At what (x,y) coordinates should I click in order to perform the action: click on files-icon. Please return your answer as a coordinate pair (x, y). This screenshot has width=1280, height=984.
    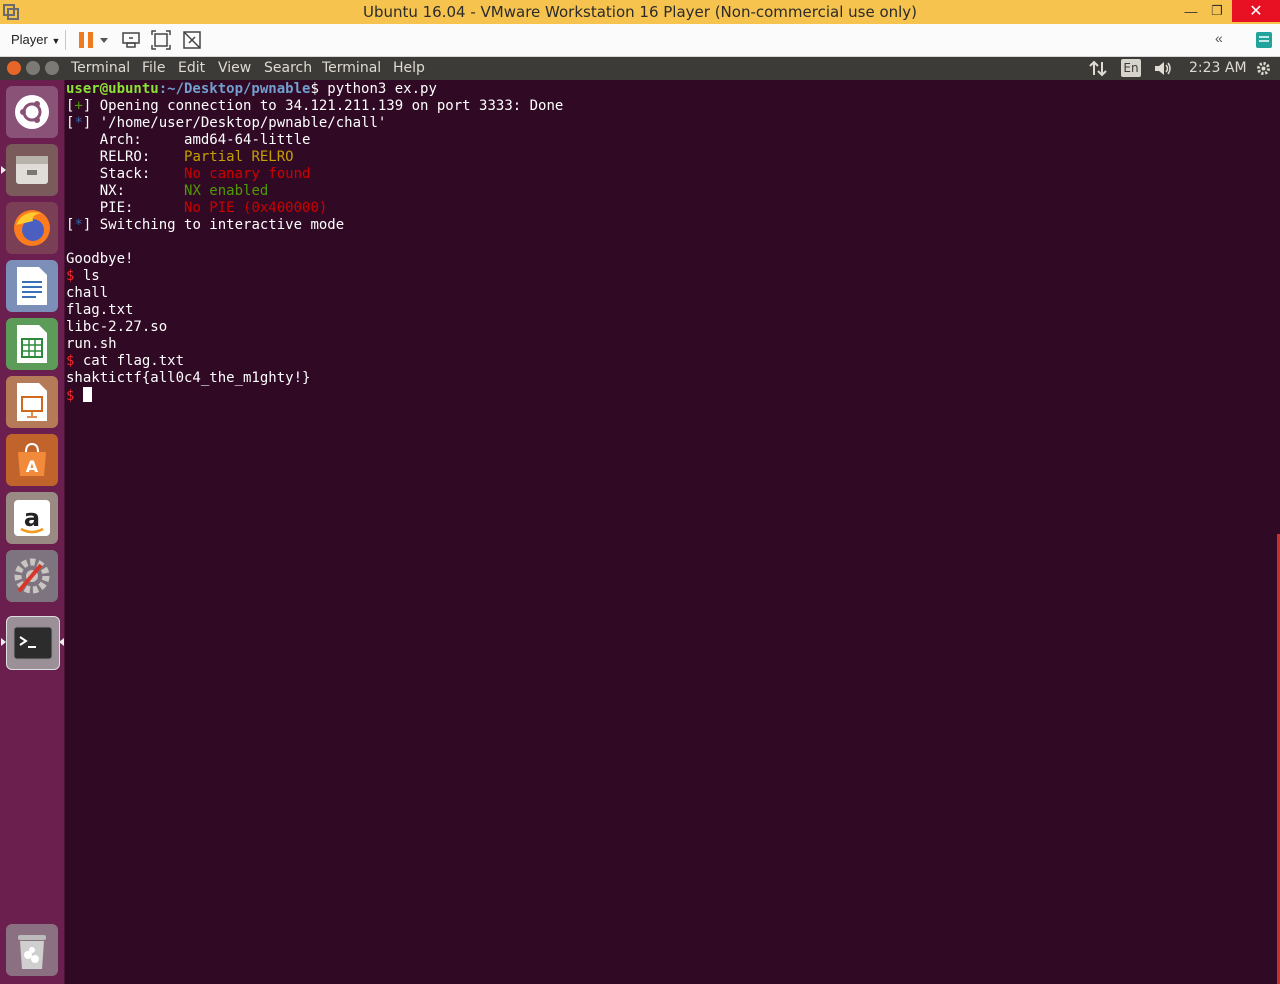
    Looking at the image, I should click on (32, 170).